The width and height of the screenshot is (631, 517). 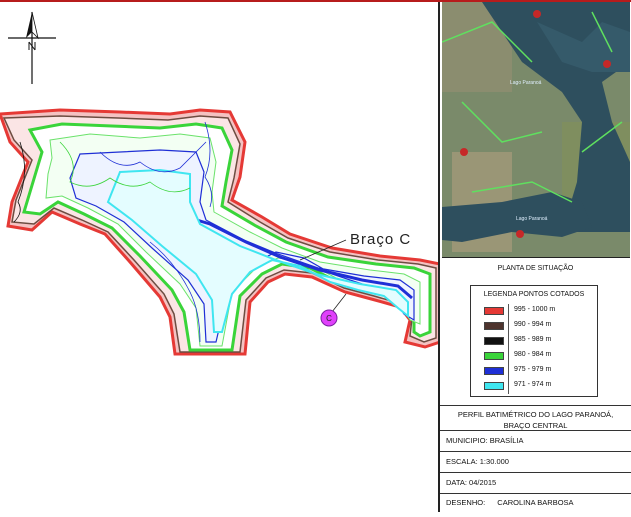 I want to click on legend-item: 990 - 994 m, so click(x=534, y=326).